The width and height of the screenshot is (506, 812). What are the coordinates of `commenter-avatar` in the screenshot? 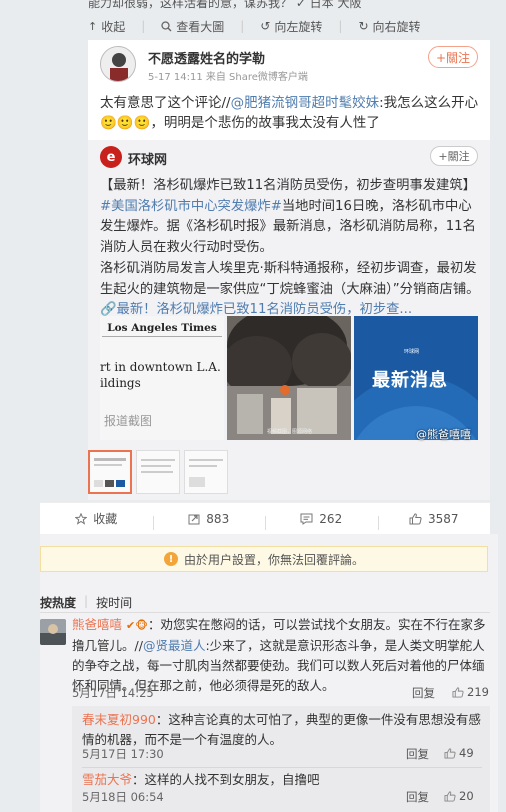 It's located at (53, 632).